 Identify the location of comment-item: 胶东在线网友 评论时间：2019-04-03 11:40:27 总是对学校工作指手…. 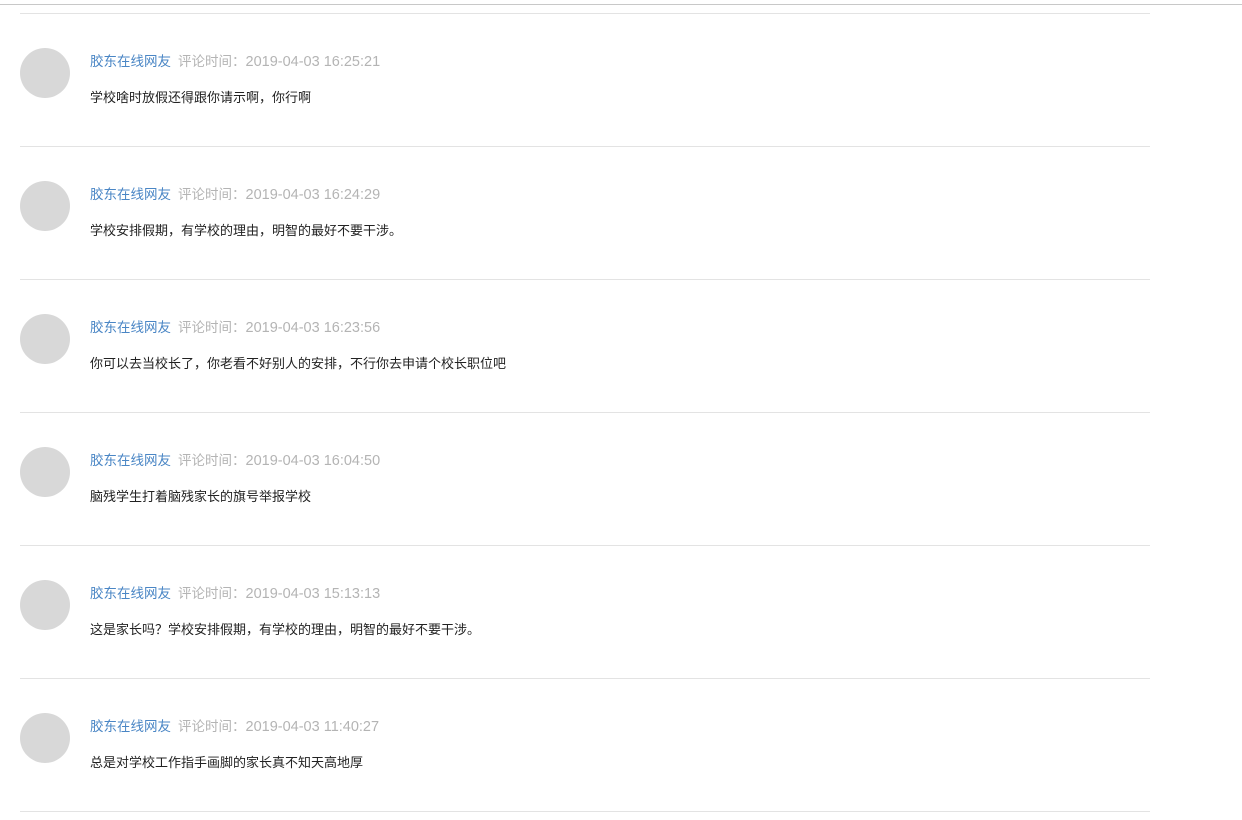
(585, 745).